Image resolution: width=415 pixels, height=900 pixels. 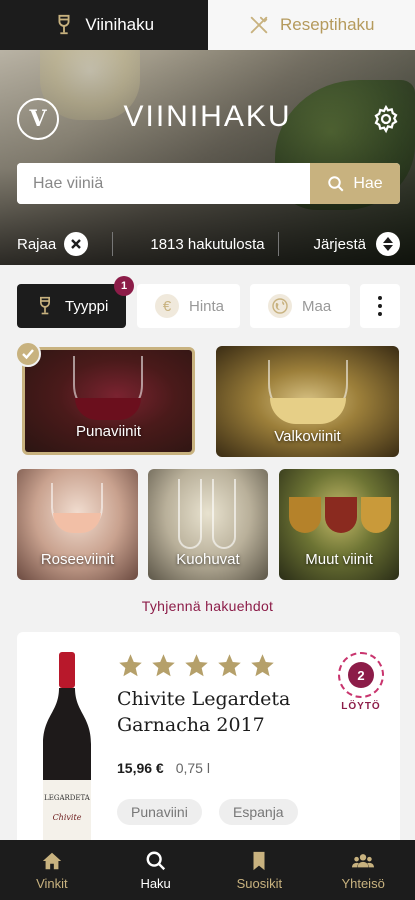 I want to click on sort-button: Järjestä, so click(x=356, y=244).